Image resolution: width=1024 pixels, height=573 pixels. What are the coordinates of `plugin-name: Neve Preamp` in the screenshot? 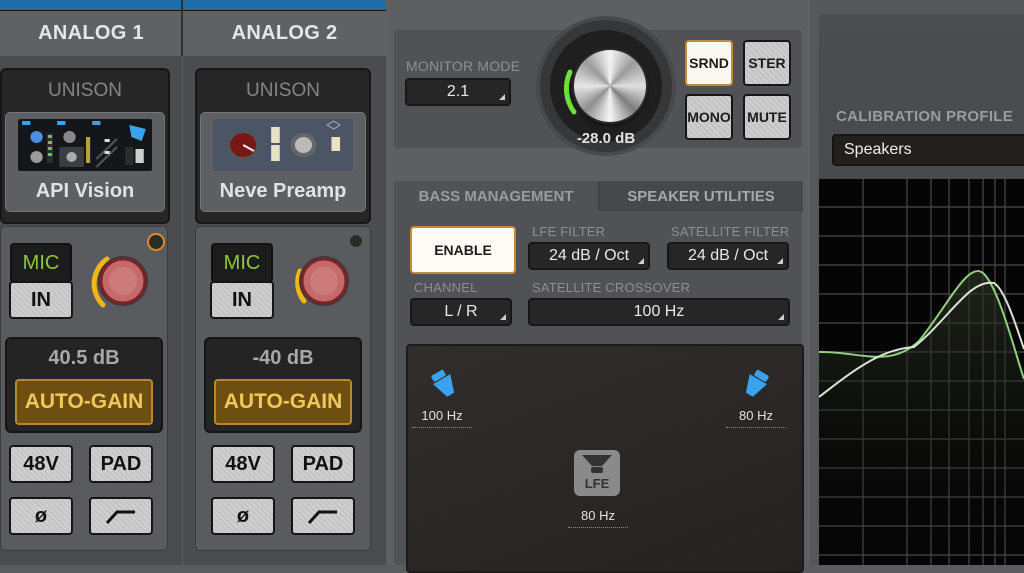 It's located at (283, 191).